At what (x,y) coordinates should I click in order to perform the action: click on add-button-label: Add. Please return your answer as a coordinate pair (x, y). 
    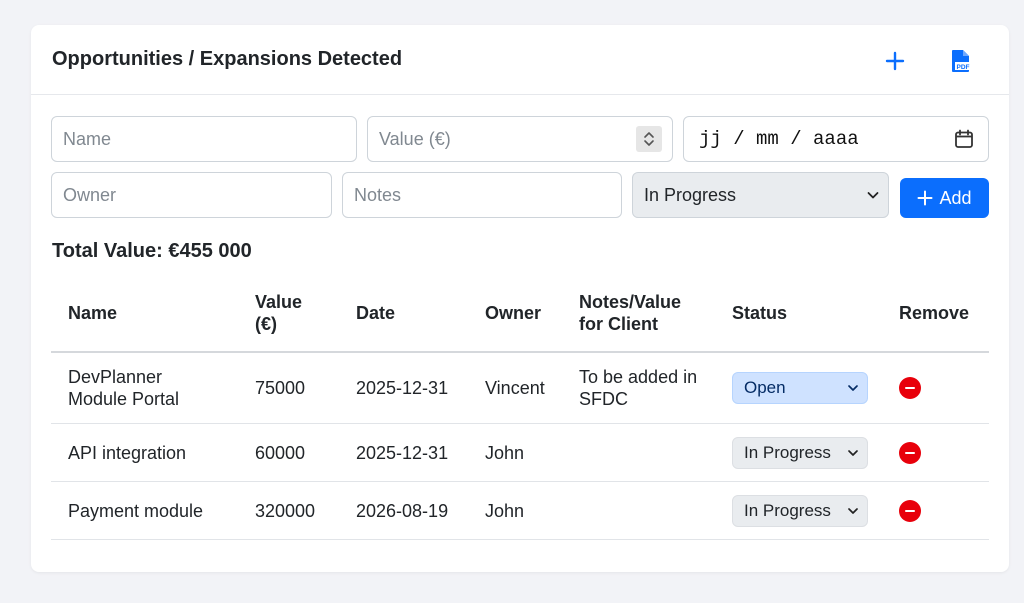
    Looking at the image, I should click on (955, 197).